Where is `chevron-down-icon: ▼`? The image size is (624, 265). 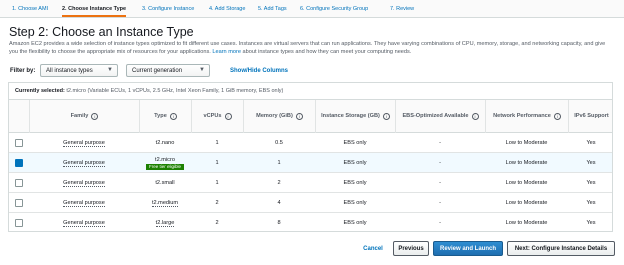 chevron-down-icon: ▼ is located at coordinates (202, 70).